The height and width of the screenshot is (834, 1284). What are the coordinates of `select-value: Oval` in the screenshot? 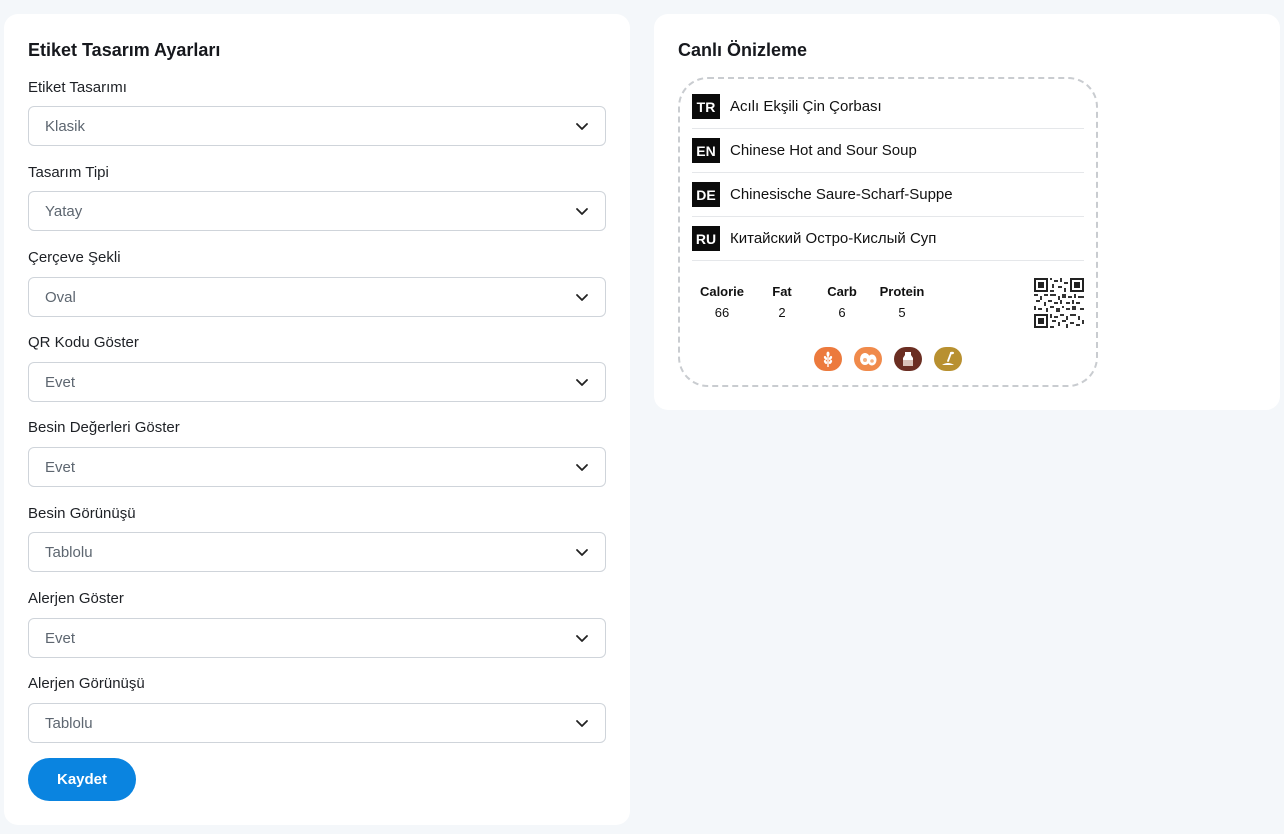 It's located at (60, 297).